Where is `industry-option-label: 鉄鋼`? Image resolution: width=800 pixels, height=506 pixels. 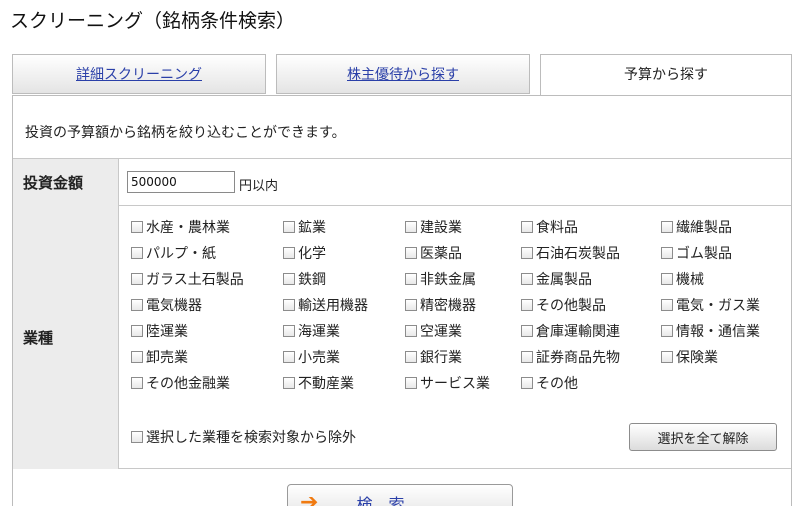 industry-option-label: 鉄鋼 is located at coordinates (312, 280).